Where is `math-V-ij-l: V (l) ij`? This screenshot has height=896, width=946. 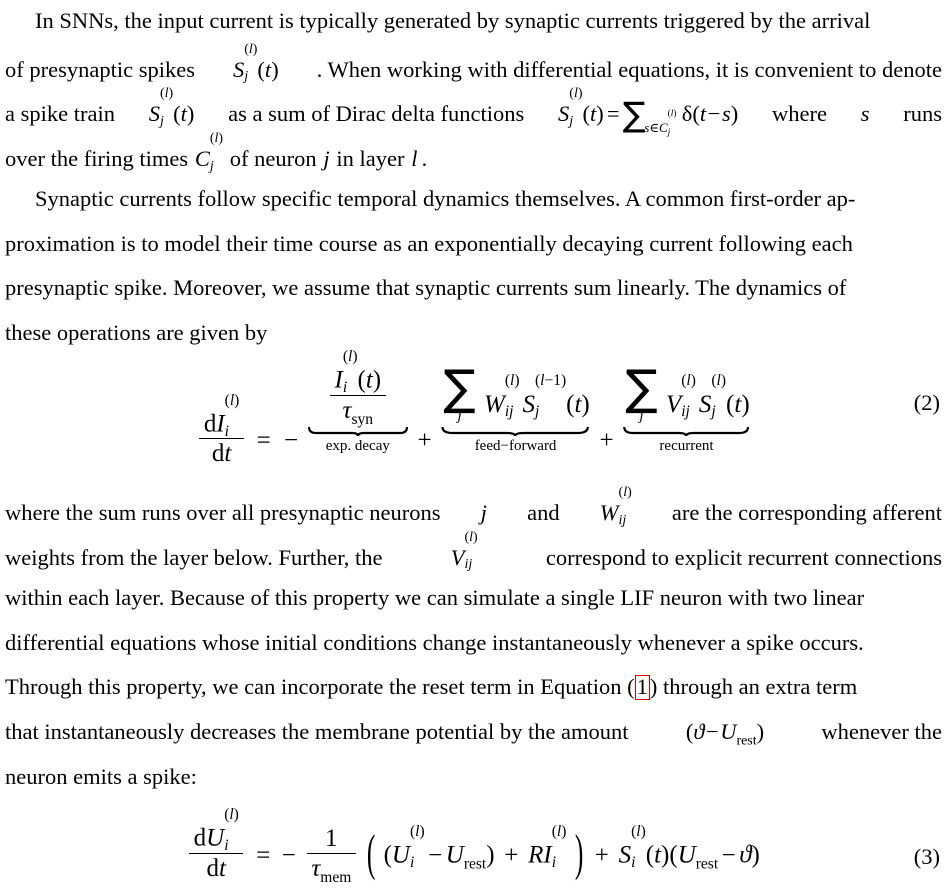 math-V-ij-l: V (l) ij is located at coordinates (464, 551).